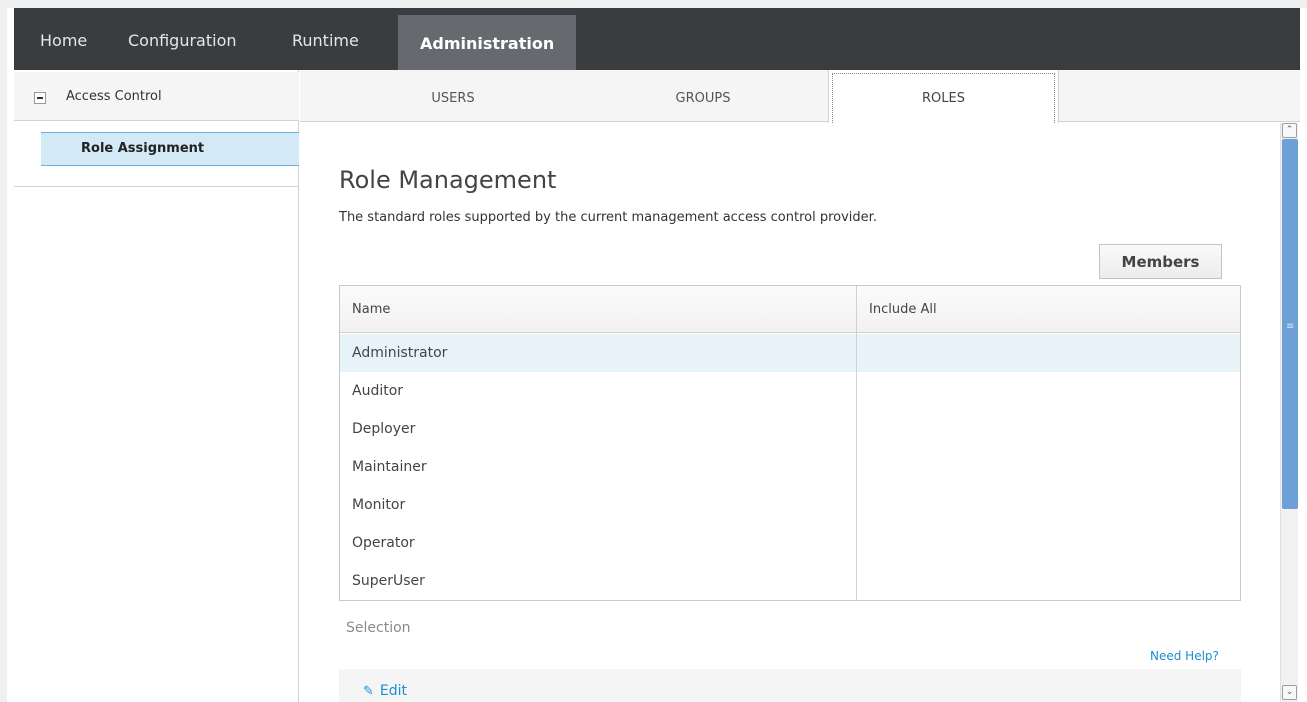 This screenshot has height=702, width=1307. Describe the element at coordinates (379, 505) in the screenshot. I see `role-name: Monitor` at that location.